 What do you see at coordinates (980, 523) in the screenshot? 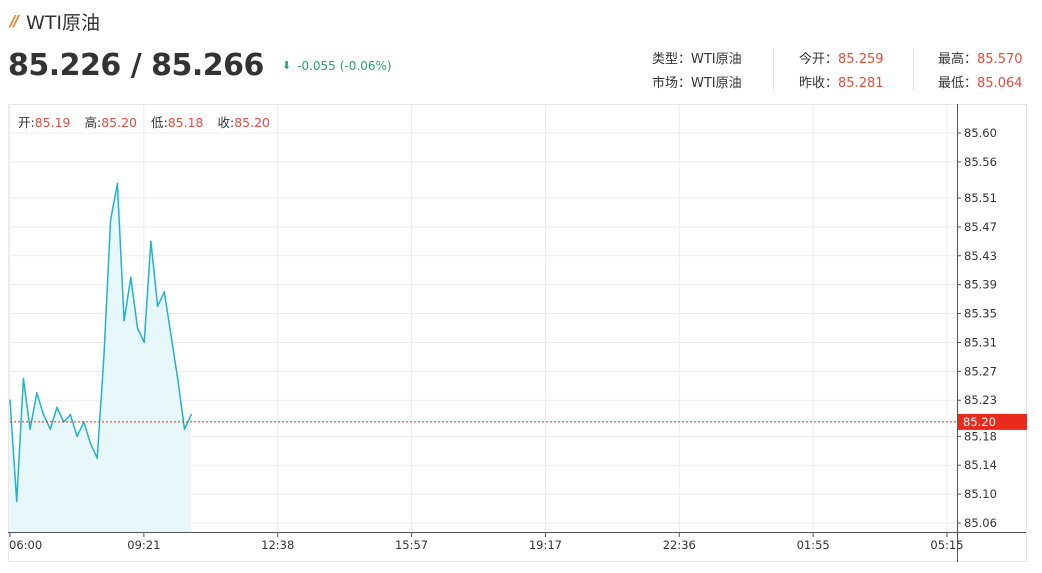
I see `y-tick-label: 85.06` at bounding box center [980, 523].